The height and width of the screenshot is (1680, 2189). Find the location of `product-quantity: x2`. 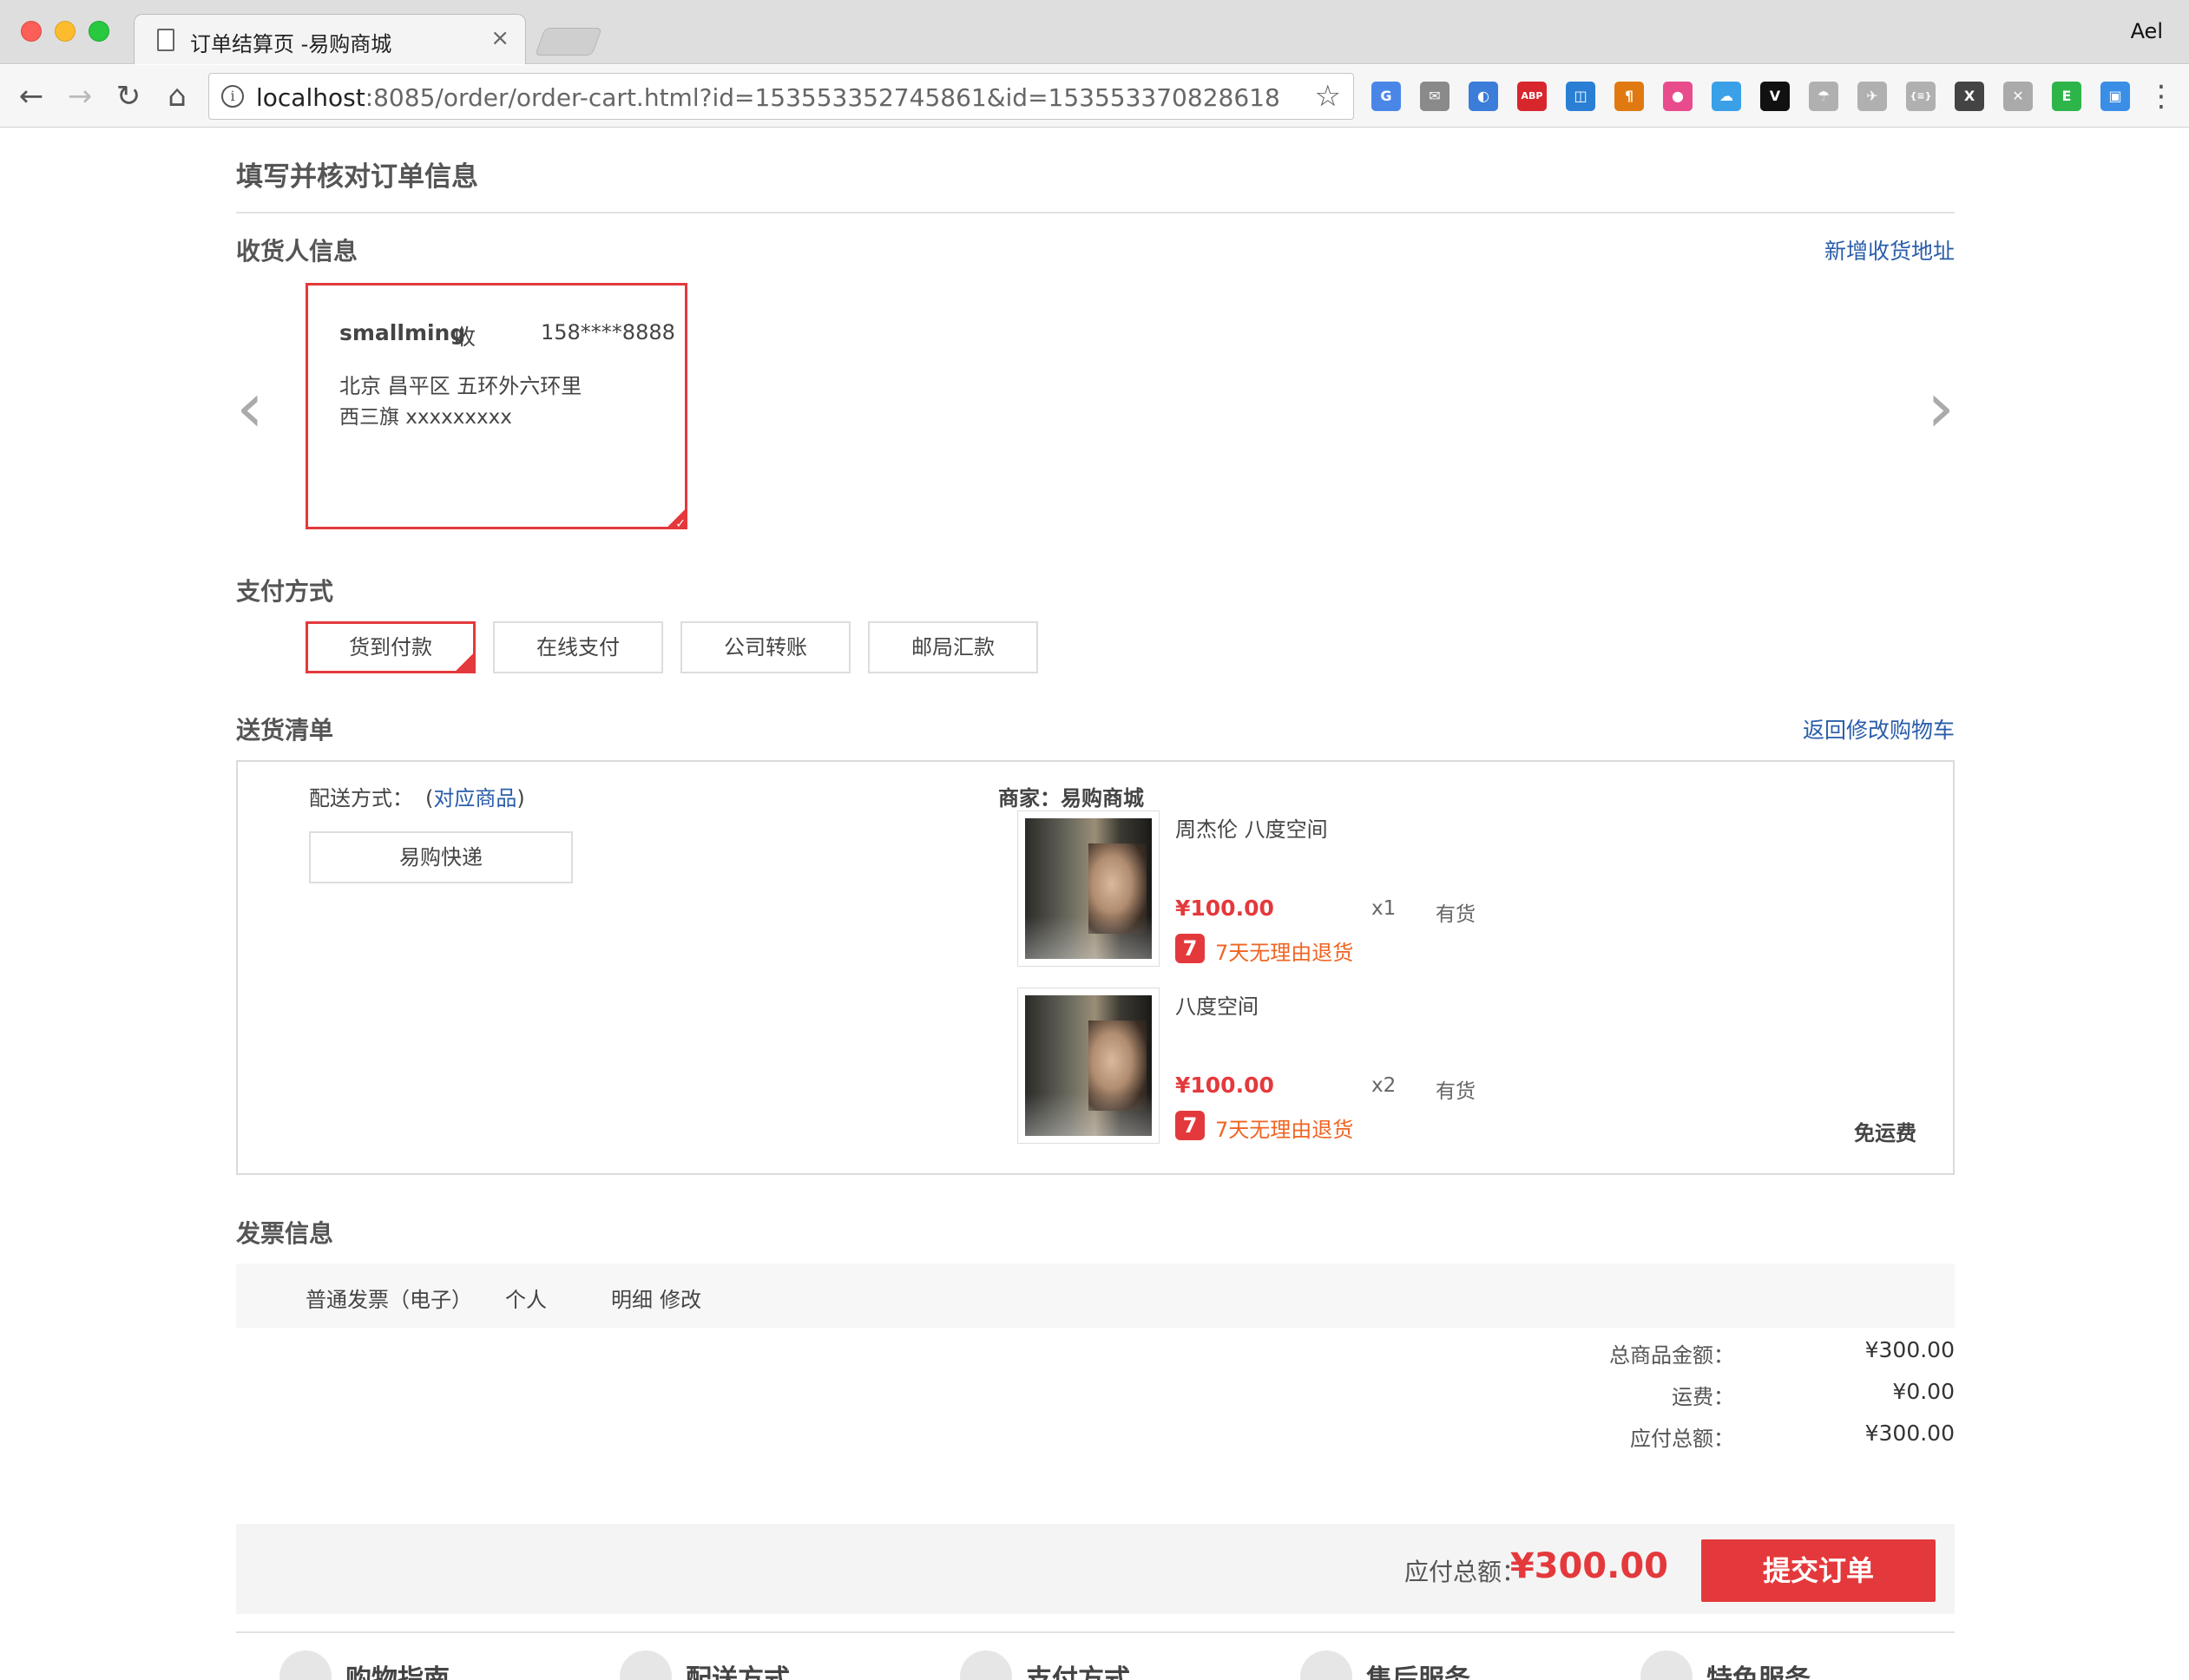

product-quantity: x2 is located at coordinates (1384, 1085).